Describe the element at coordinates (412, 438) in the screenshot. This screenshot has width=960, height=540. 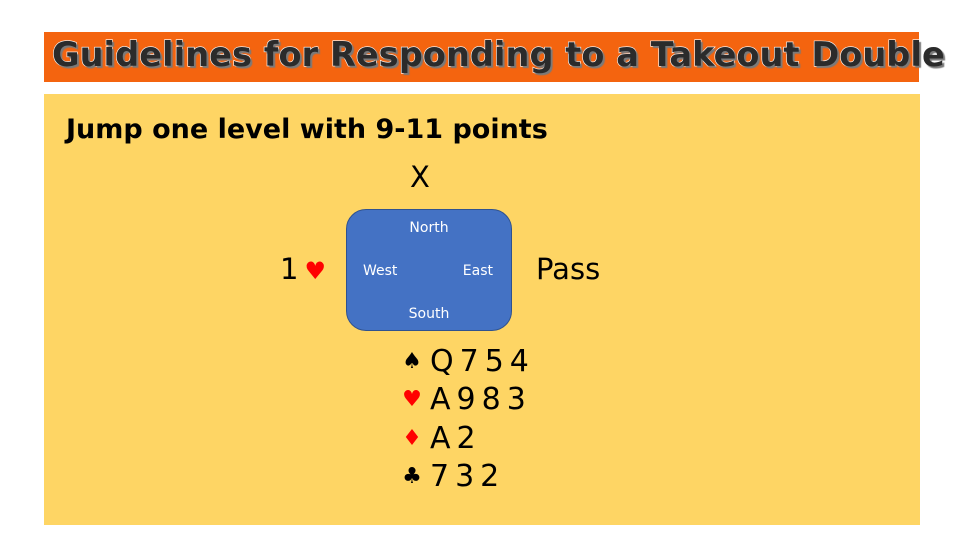
I see `diamond-icon: ♦` at that location.